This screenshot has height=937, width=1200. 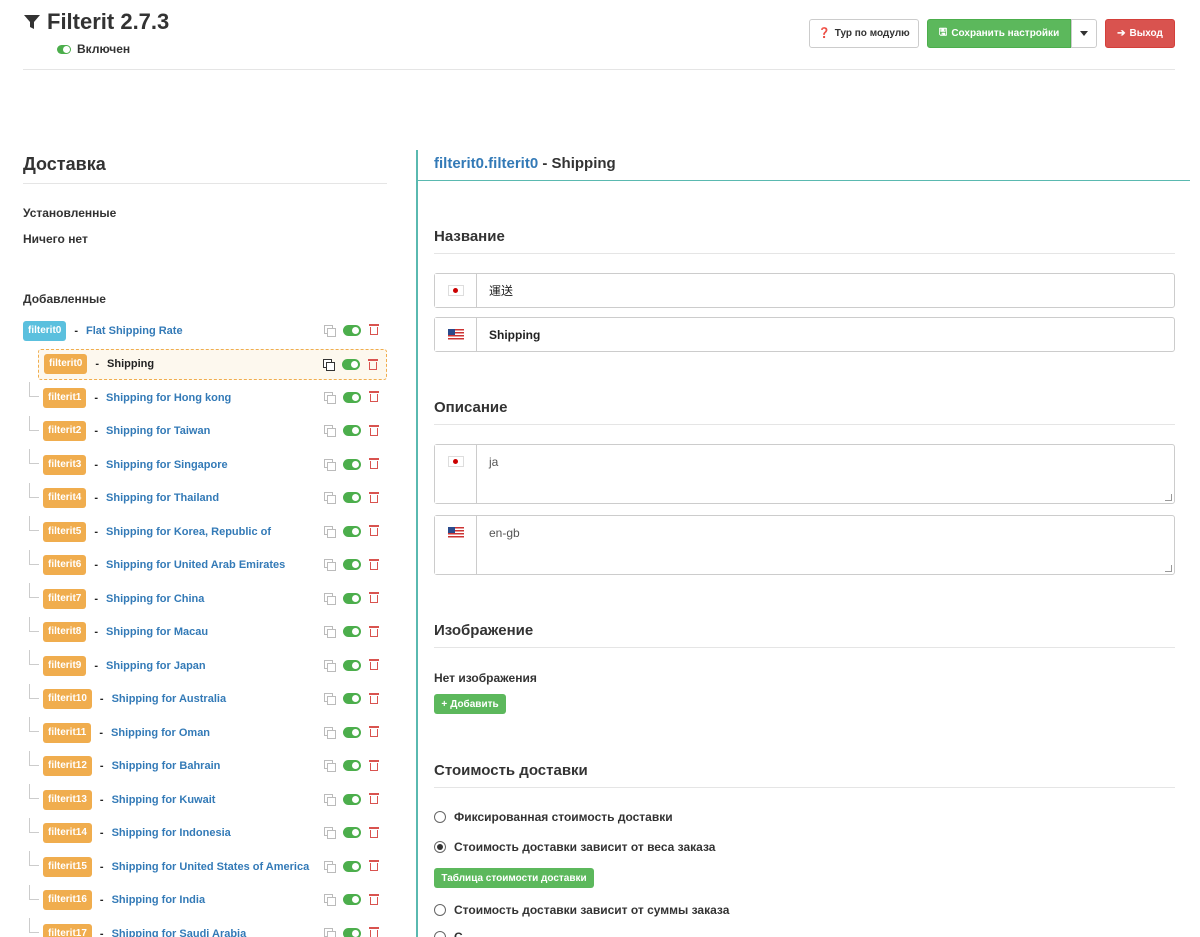 I want to click on exit-button: ➔ Выход, so click(x=1140, y=33).